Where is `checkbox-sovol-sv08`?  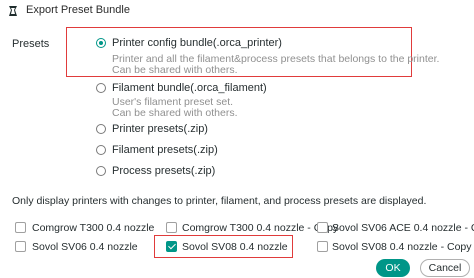 checkbox-sovol-sv08 is located at coordinates (171, 246).